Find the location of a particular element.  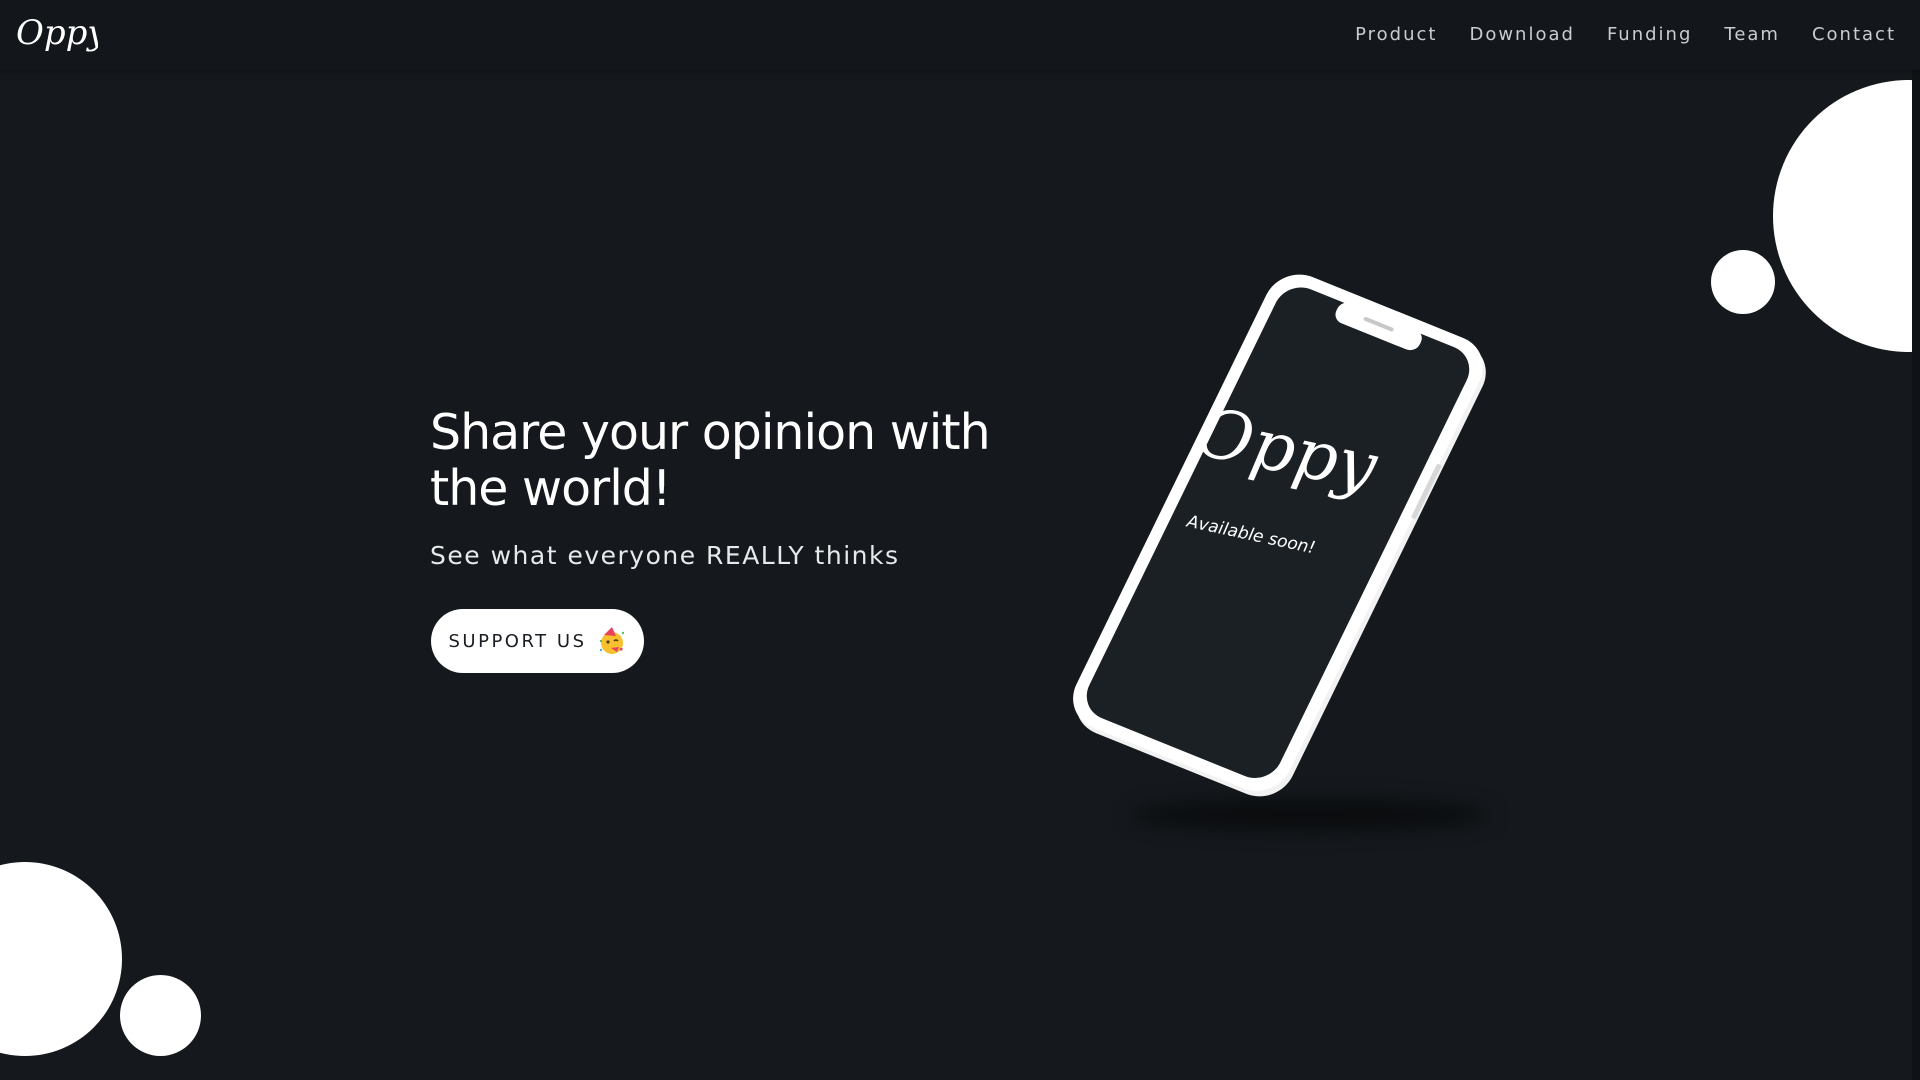

decorative-circle-small-bottom-left is located at coordinates (160, 1015).